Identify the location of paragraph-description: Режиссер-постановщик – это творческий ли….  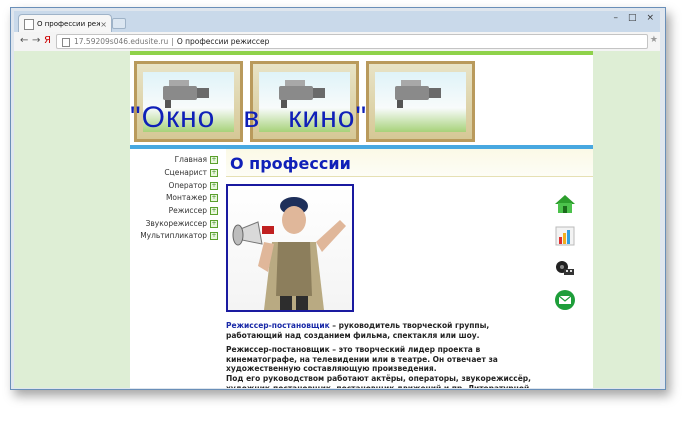
(362, 359).